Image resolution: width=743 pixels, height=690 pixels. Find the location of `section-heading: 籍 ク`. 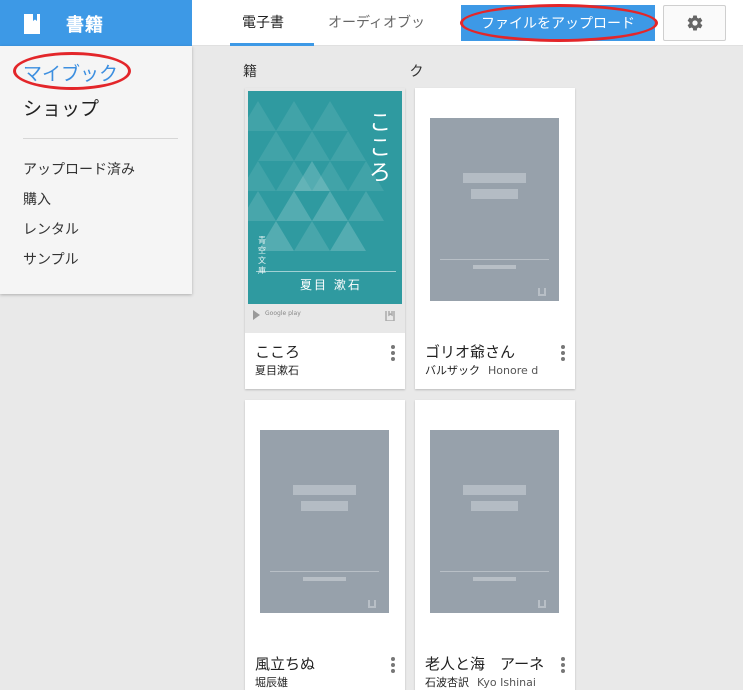

section-heading: 籍 ク is located at coordinates (370, 72).